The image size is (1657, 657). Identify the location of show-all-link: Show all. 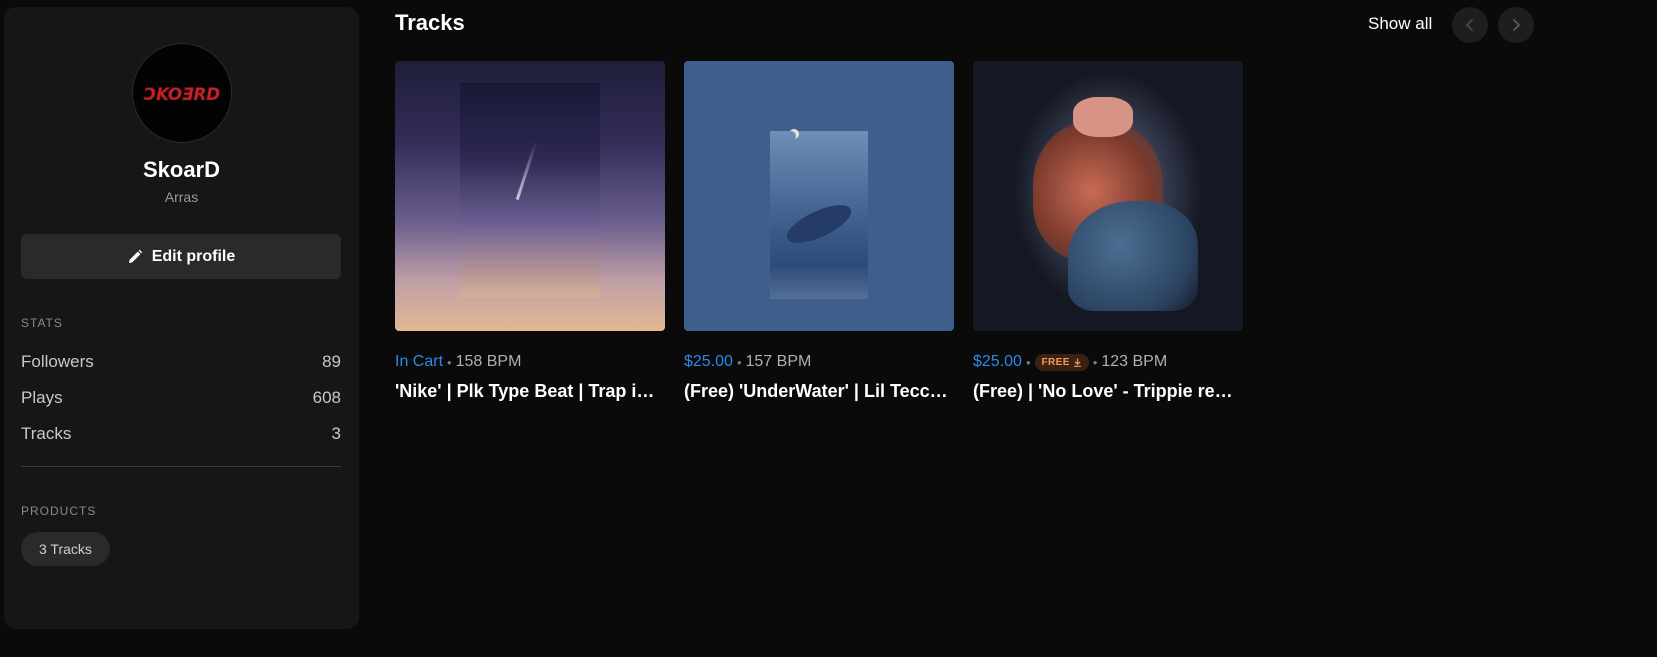
(1400, 24).